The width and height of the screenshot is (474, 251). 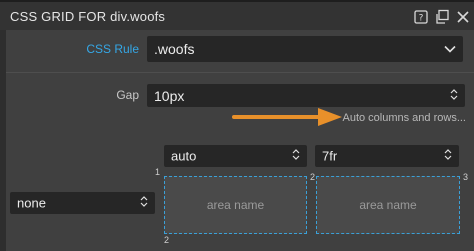 What do you see at coordinates (82, 203) in the screenshot?
I see `row-1-select: none` at bounding box center [82, 203].